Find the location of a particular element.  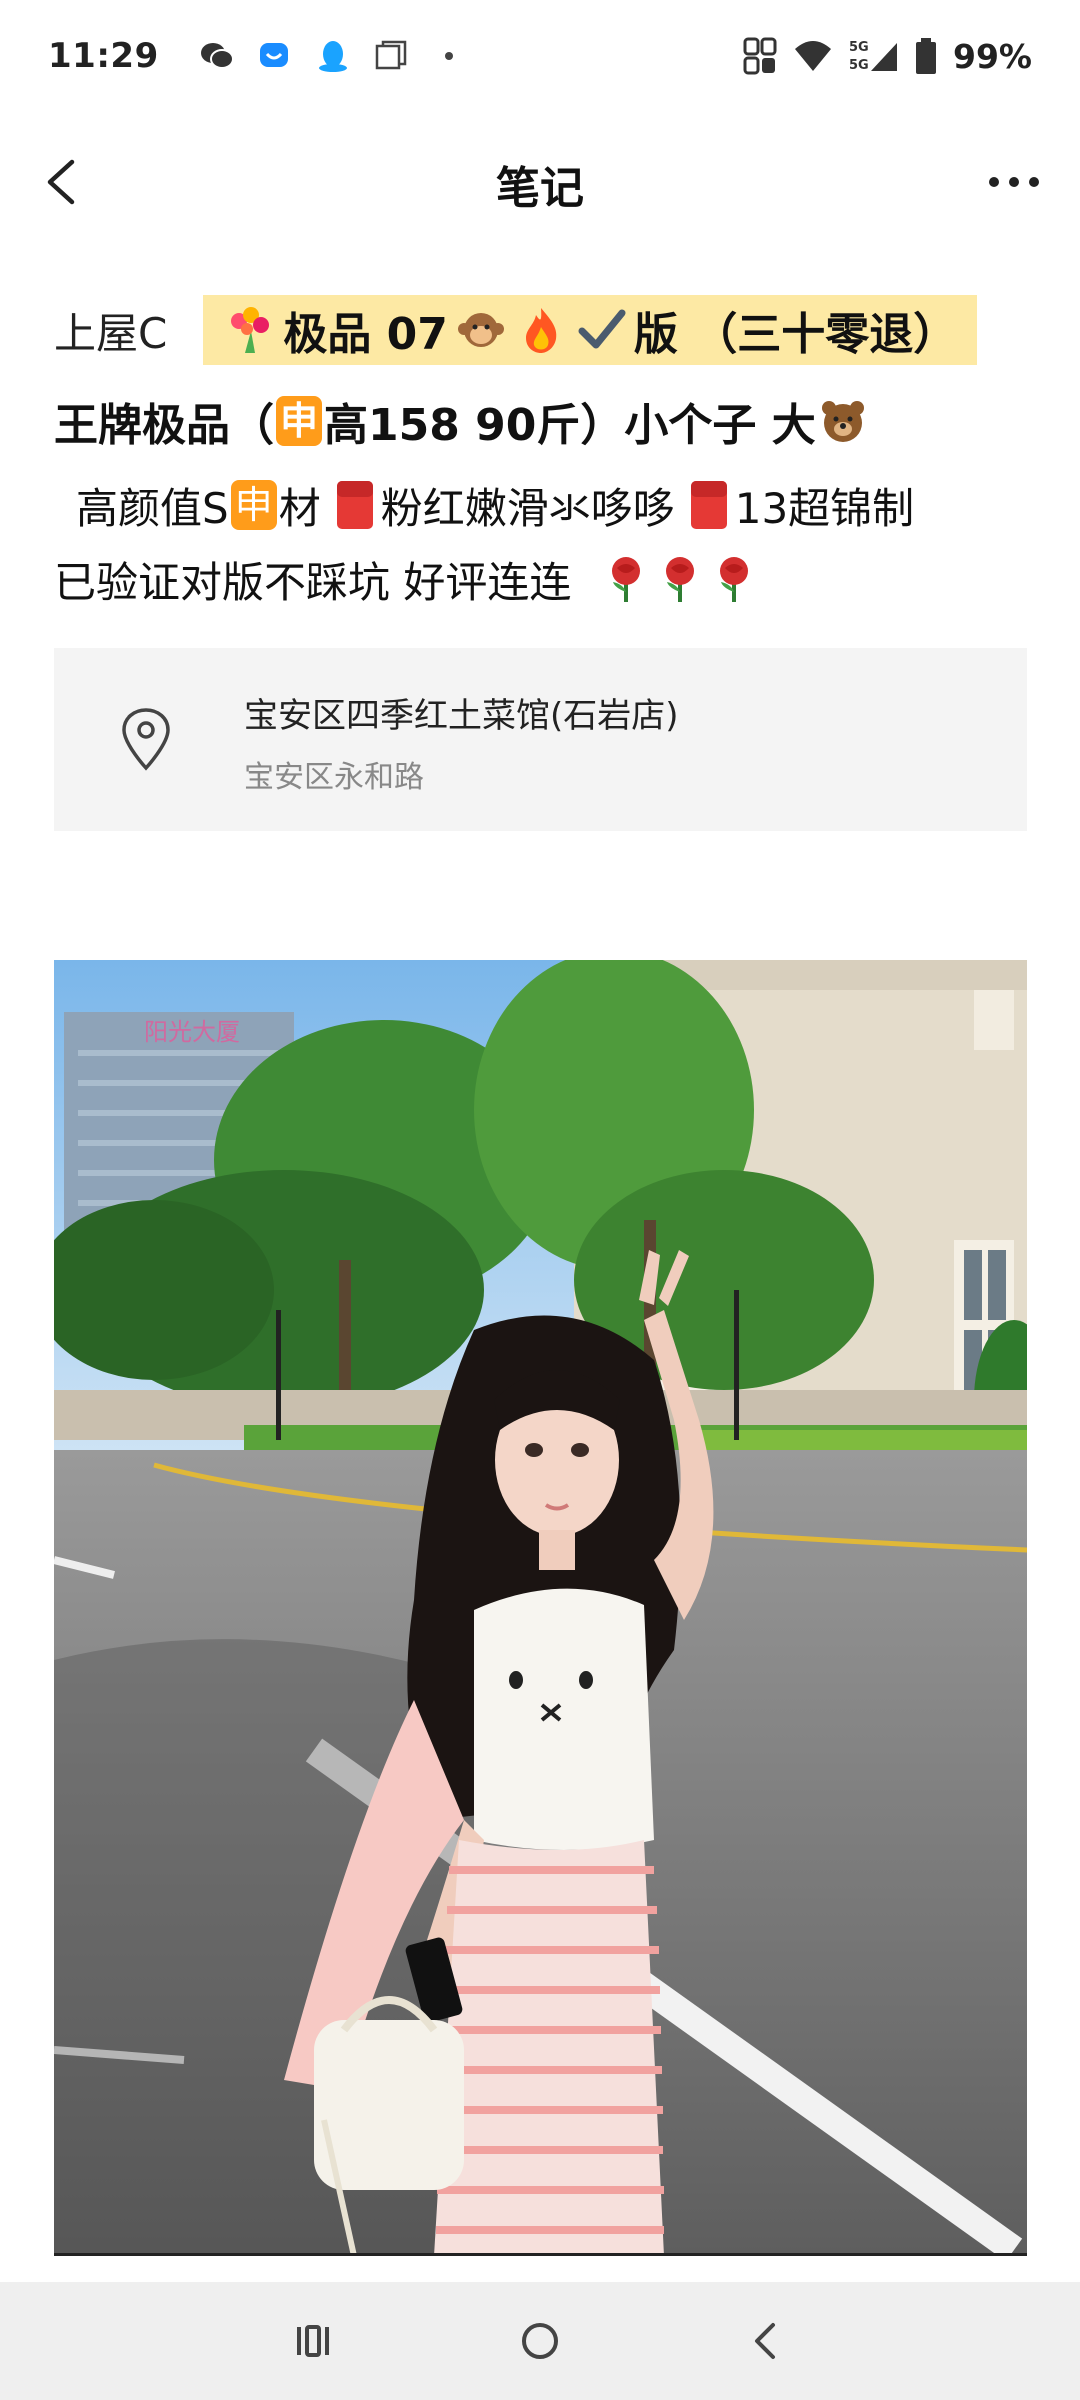

location-name: 宝安区四季红土菜馆(石岩店) is located at coordinates (461, 716).